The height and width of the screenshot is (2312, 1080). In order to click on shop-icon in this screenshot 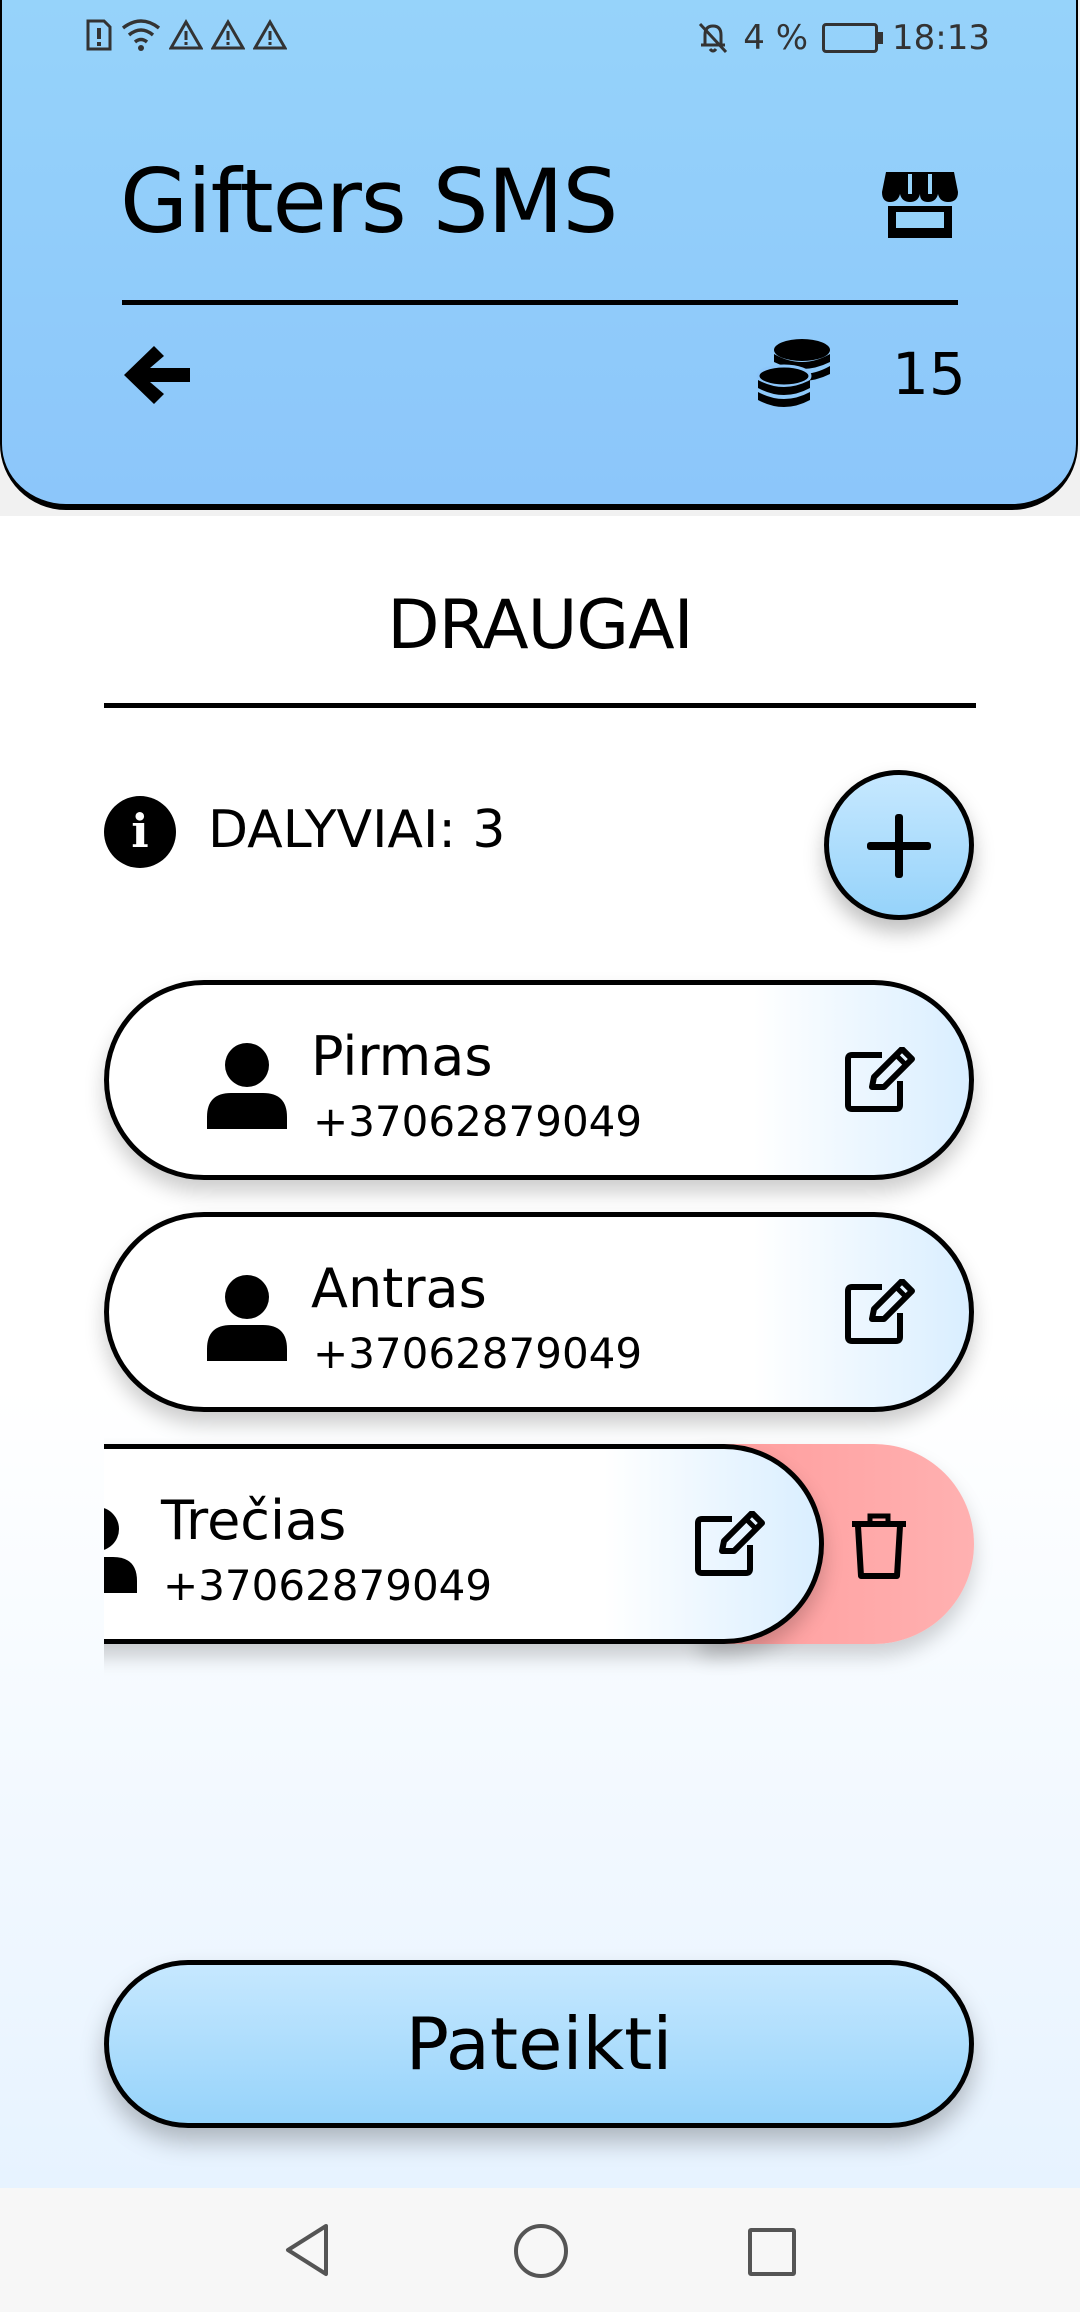, I will do `click(920, 204)`.